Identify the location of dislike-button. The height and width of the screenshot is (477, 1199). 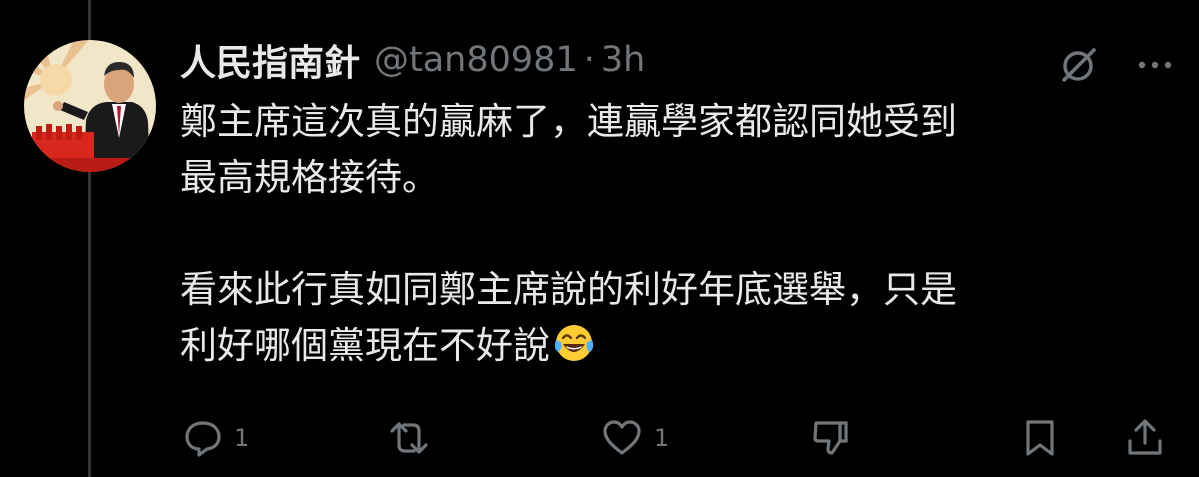
(831, 438).